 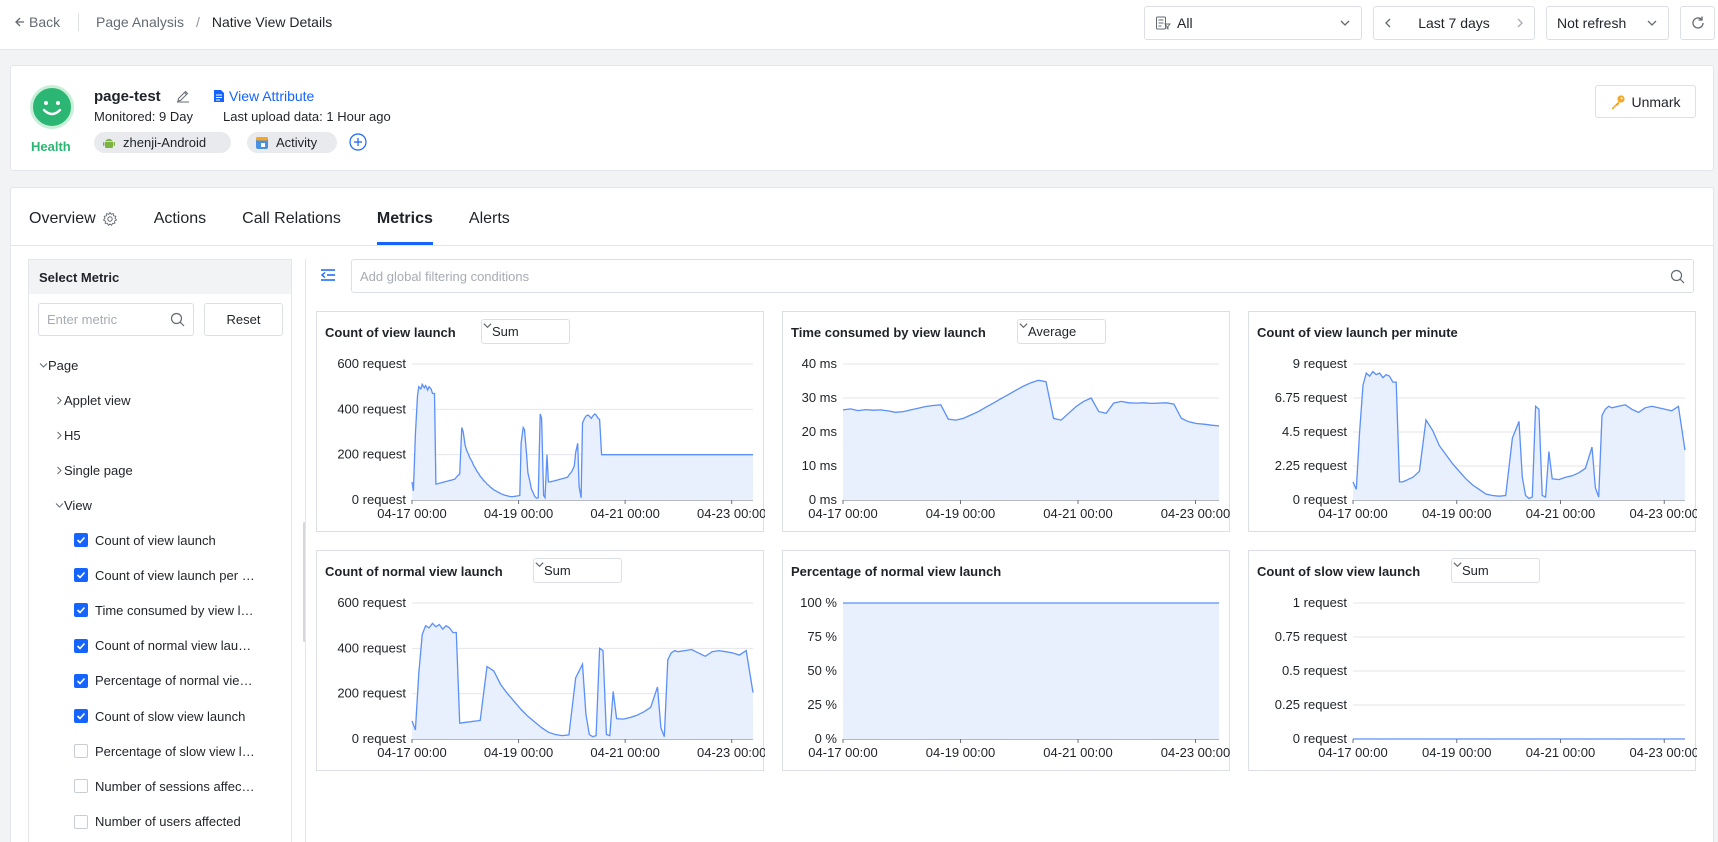 I want to click on tree-node-view: View, so click(x=73, y=505).